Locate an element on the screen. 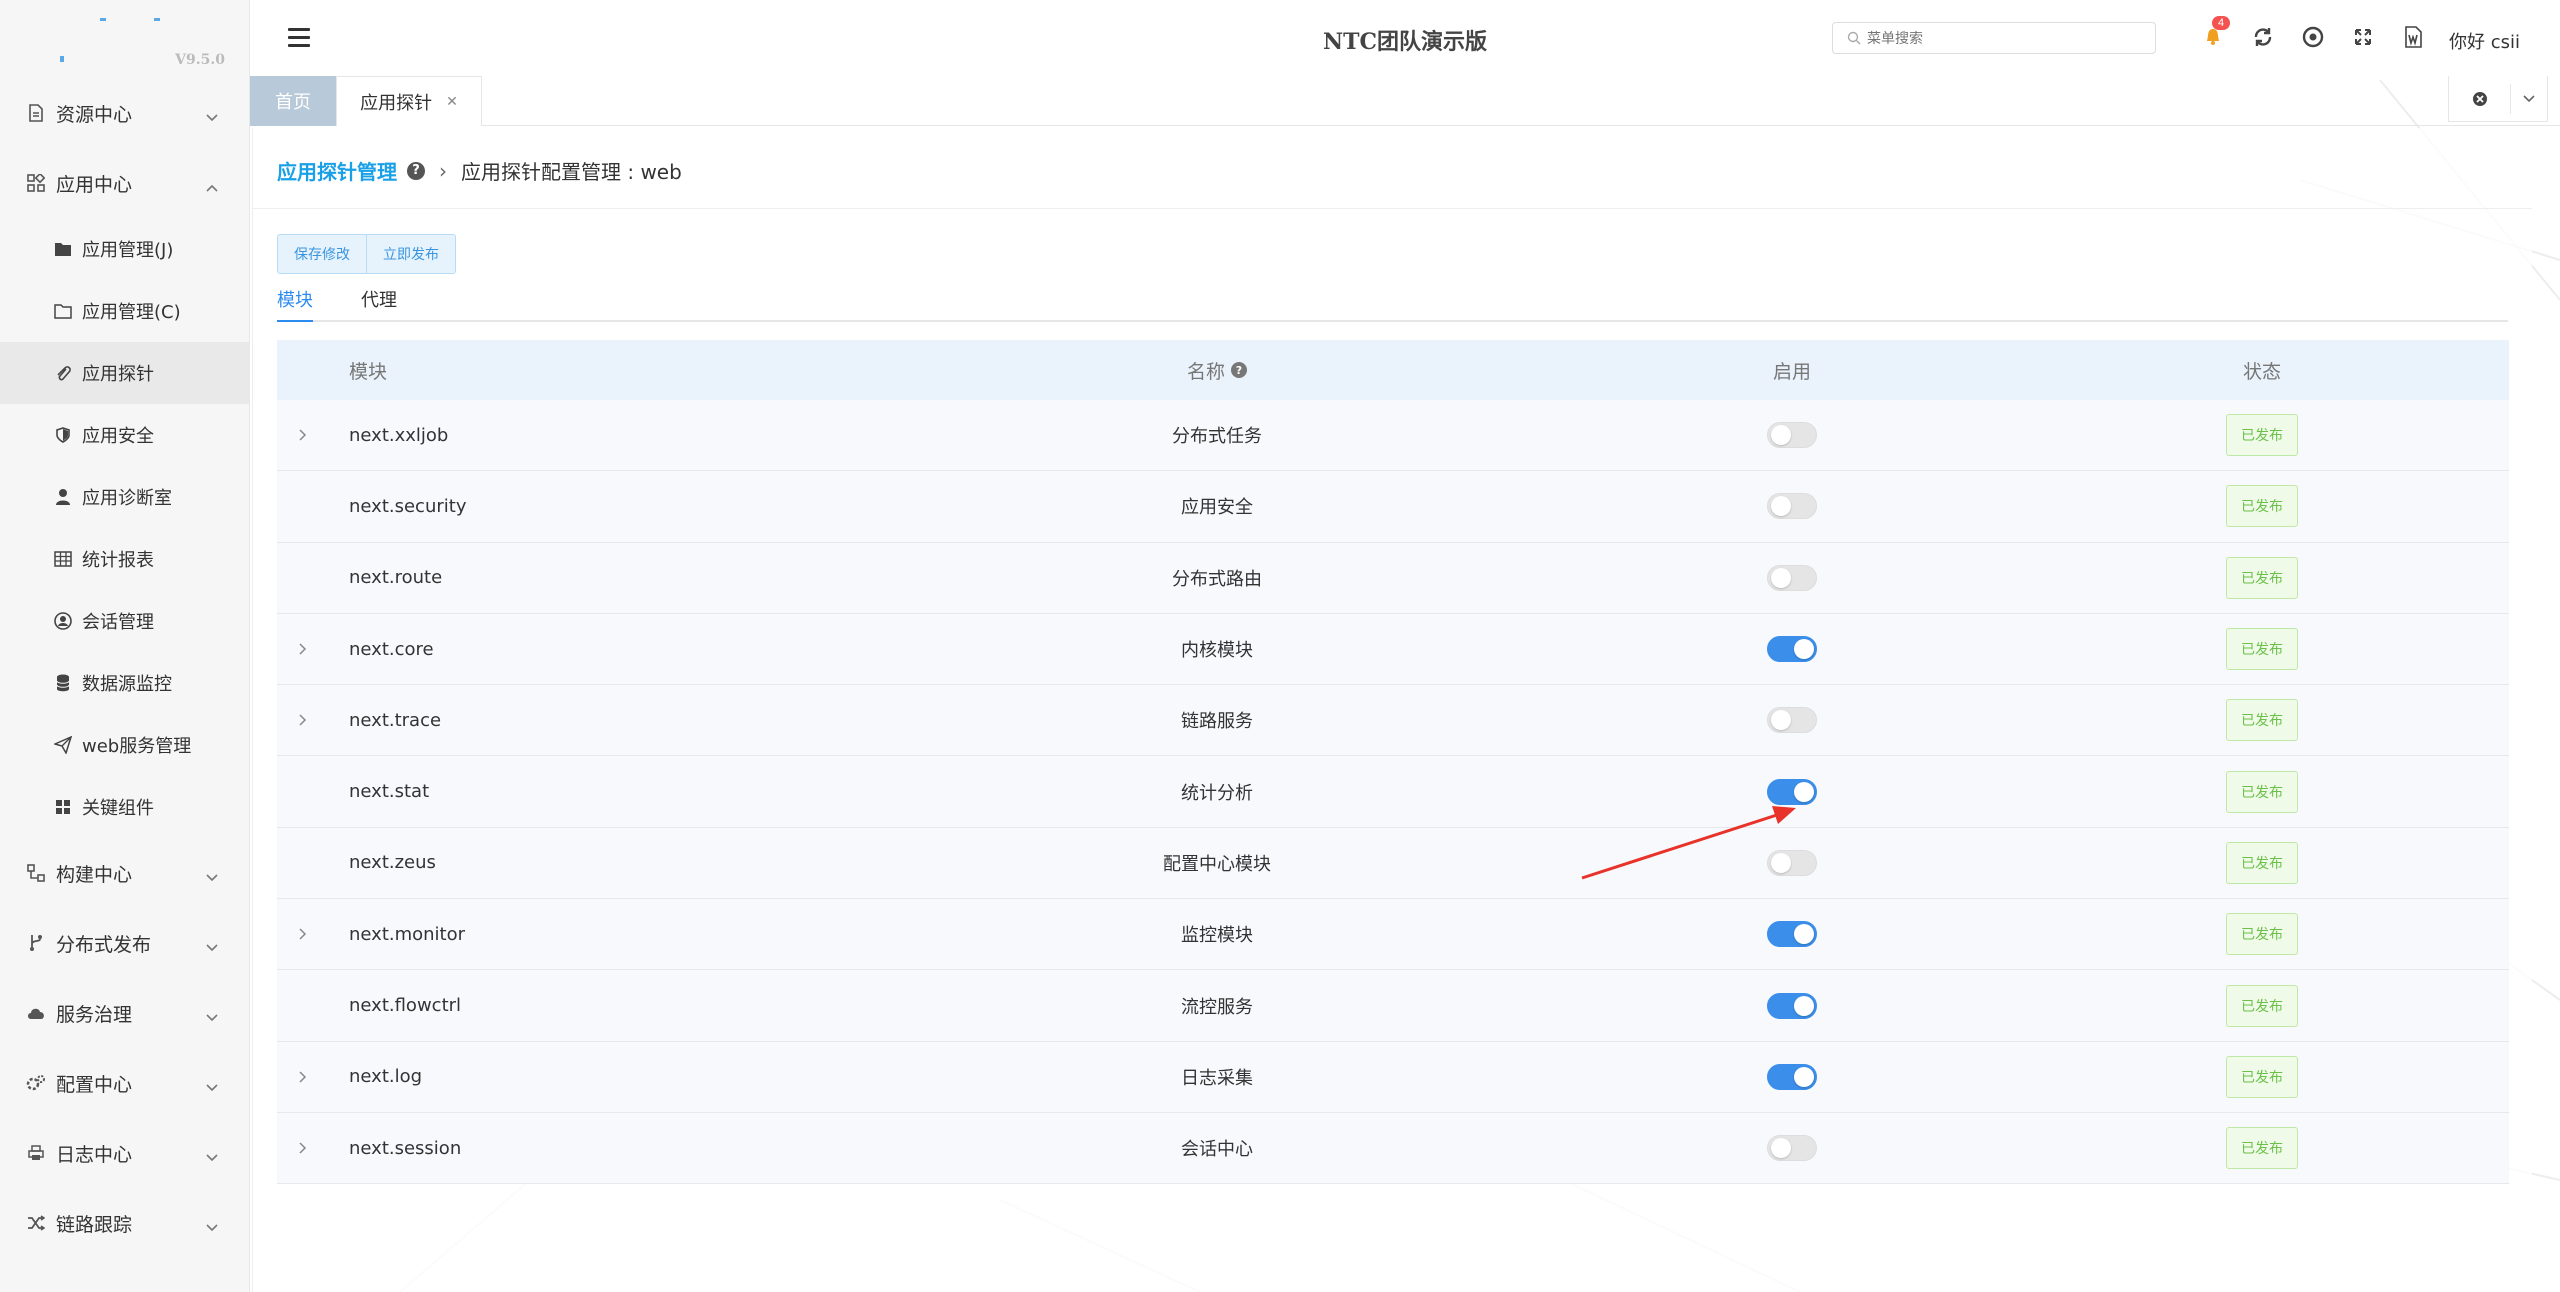 The width and height of the screenshot is (2560, 1292). sidebar-item: web服务管理 is located at coordinates (124, 745).